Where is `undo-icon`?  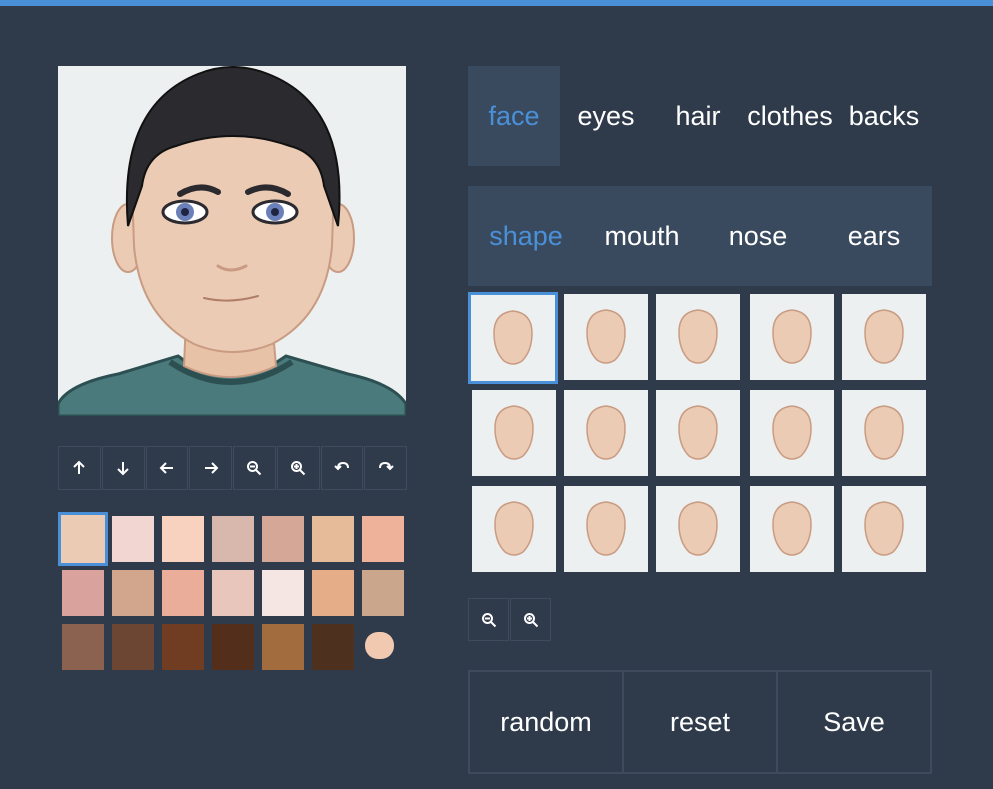
undo-icon is located at coordinates (341, 466).